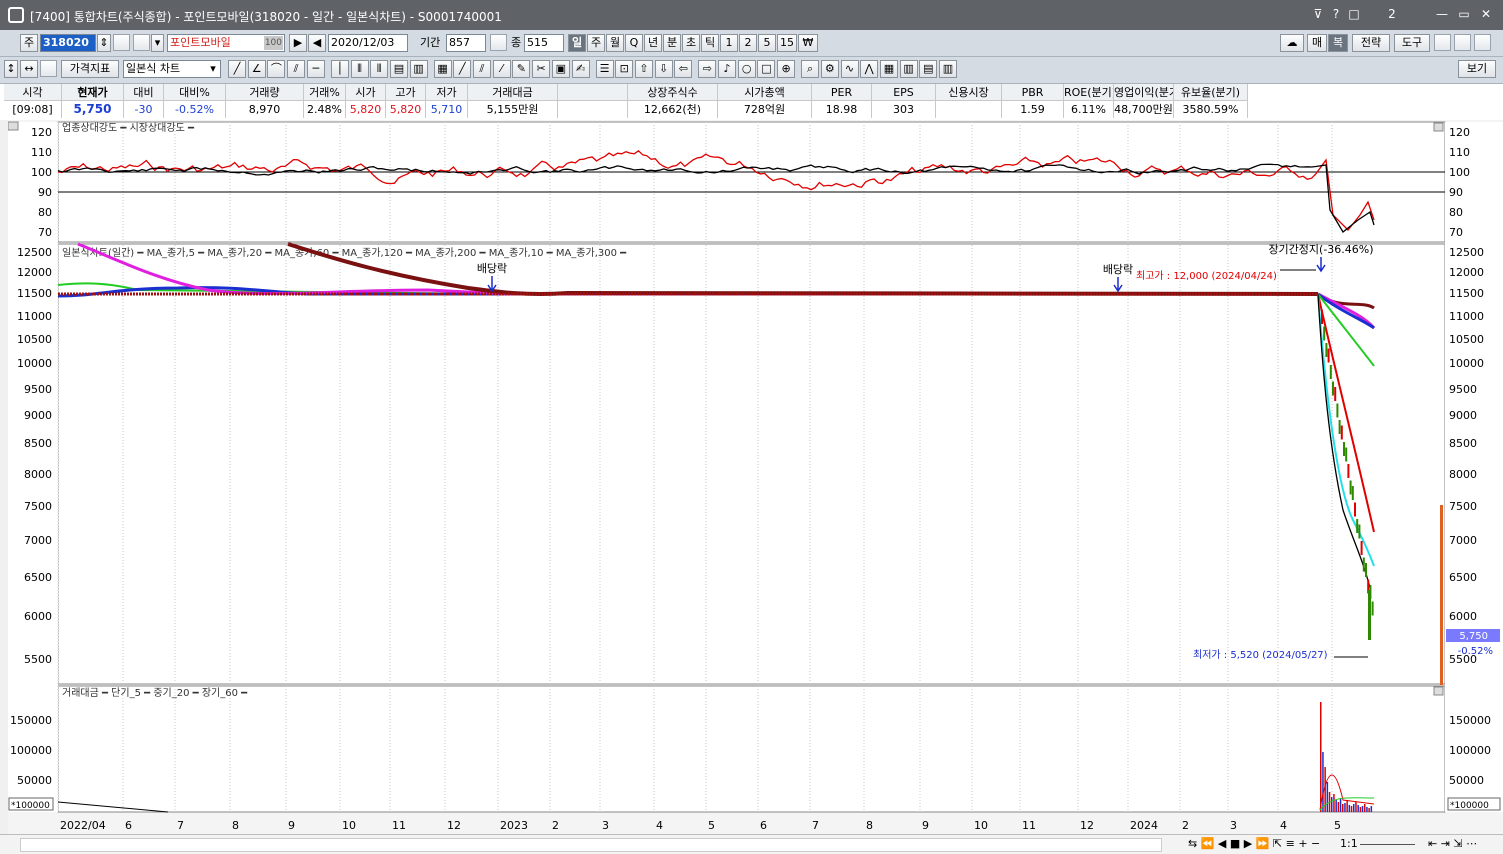 The height and width of the screenshot is (854, 1503). Describe the element at coordinates (1462, 42) in the screenshot. I see `save-icon` at that location.